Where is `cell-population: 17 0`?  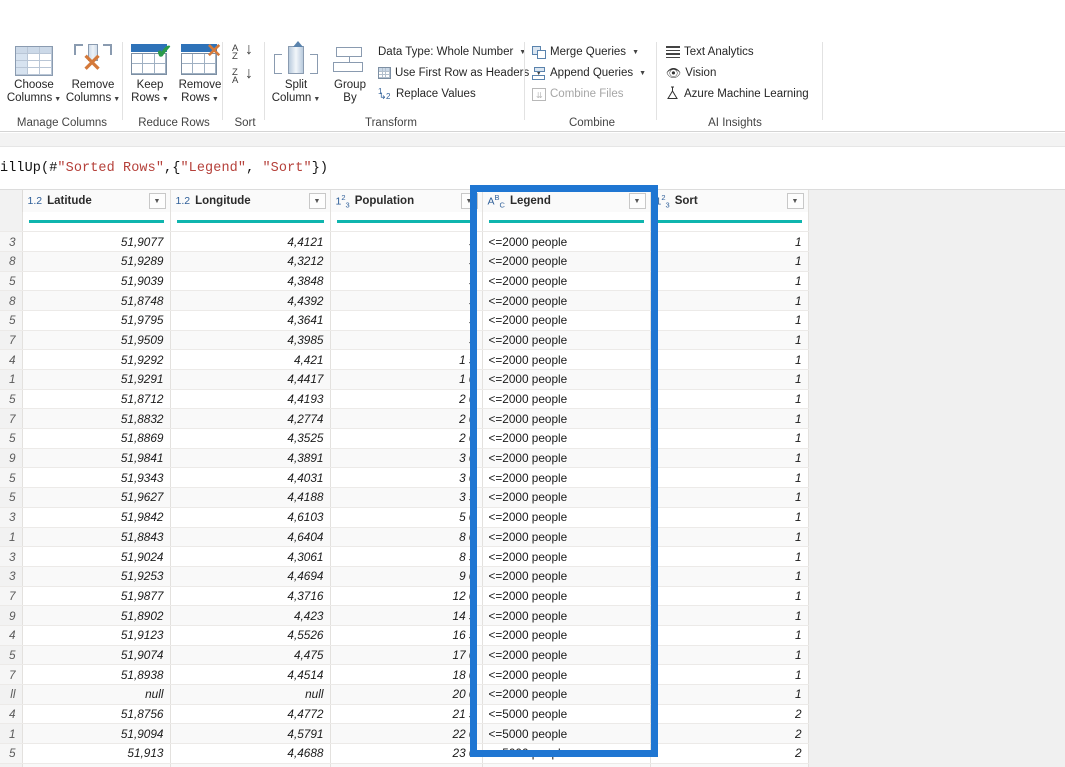
cell-population: 17 0 is located at coordinates (406, 655).